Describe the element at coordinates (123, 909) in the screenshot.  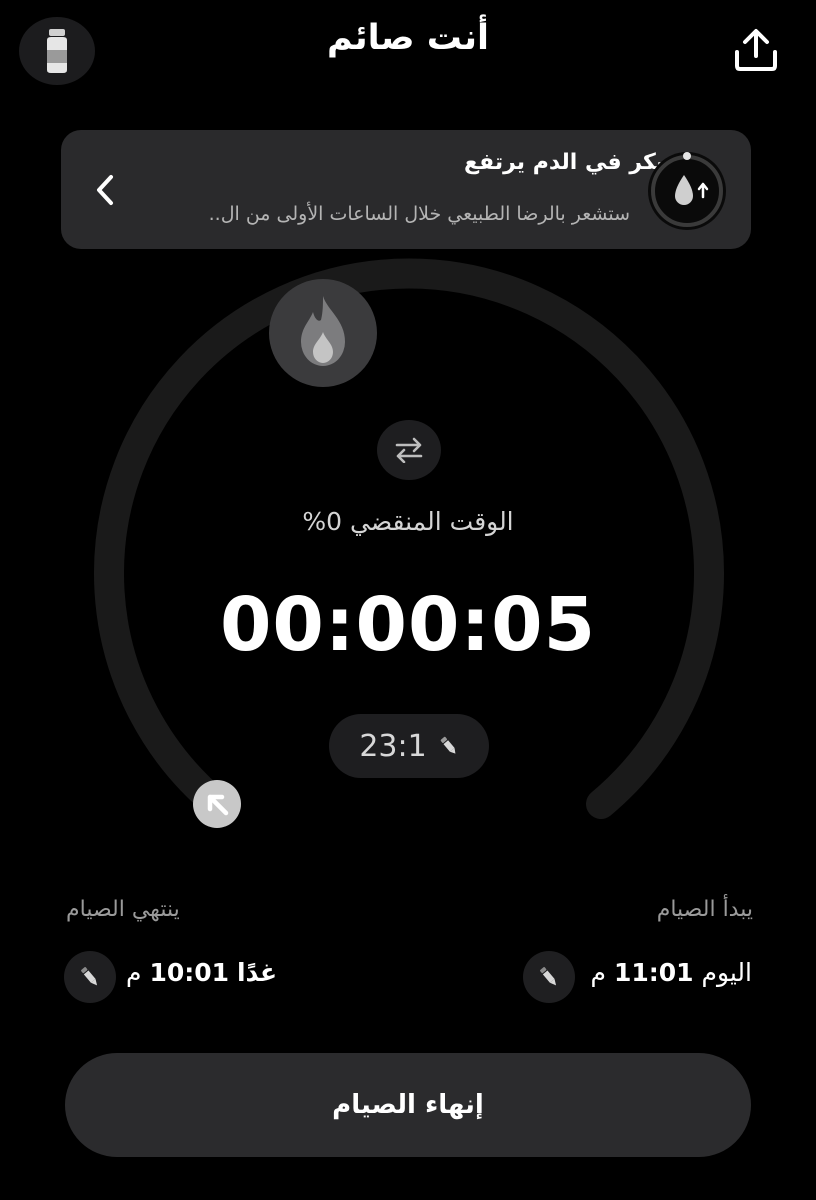
I see `fast-end-label: ينتهي الصيام` at that location.